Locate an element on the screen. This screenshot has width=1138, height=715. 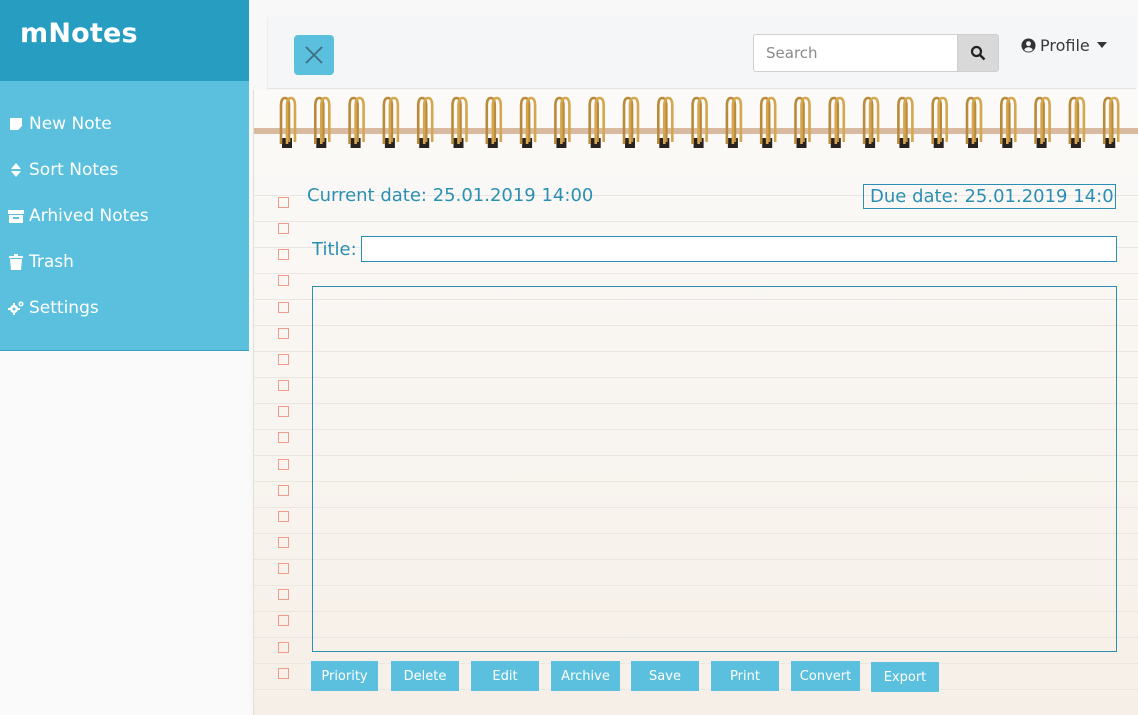
sidebar-item-new-note: New Note is located at coordinates (60, 124).